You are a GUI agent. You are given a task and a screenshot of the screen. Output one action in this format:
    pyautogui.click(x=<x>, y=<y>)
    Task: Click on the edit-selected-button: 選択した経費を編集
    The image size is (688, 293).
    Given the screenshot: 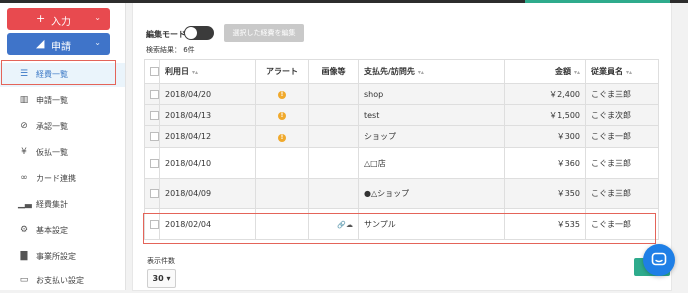 What is the action you would take?
    pyautogui.click(x=264, y=33)
    